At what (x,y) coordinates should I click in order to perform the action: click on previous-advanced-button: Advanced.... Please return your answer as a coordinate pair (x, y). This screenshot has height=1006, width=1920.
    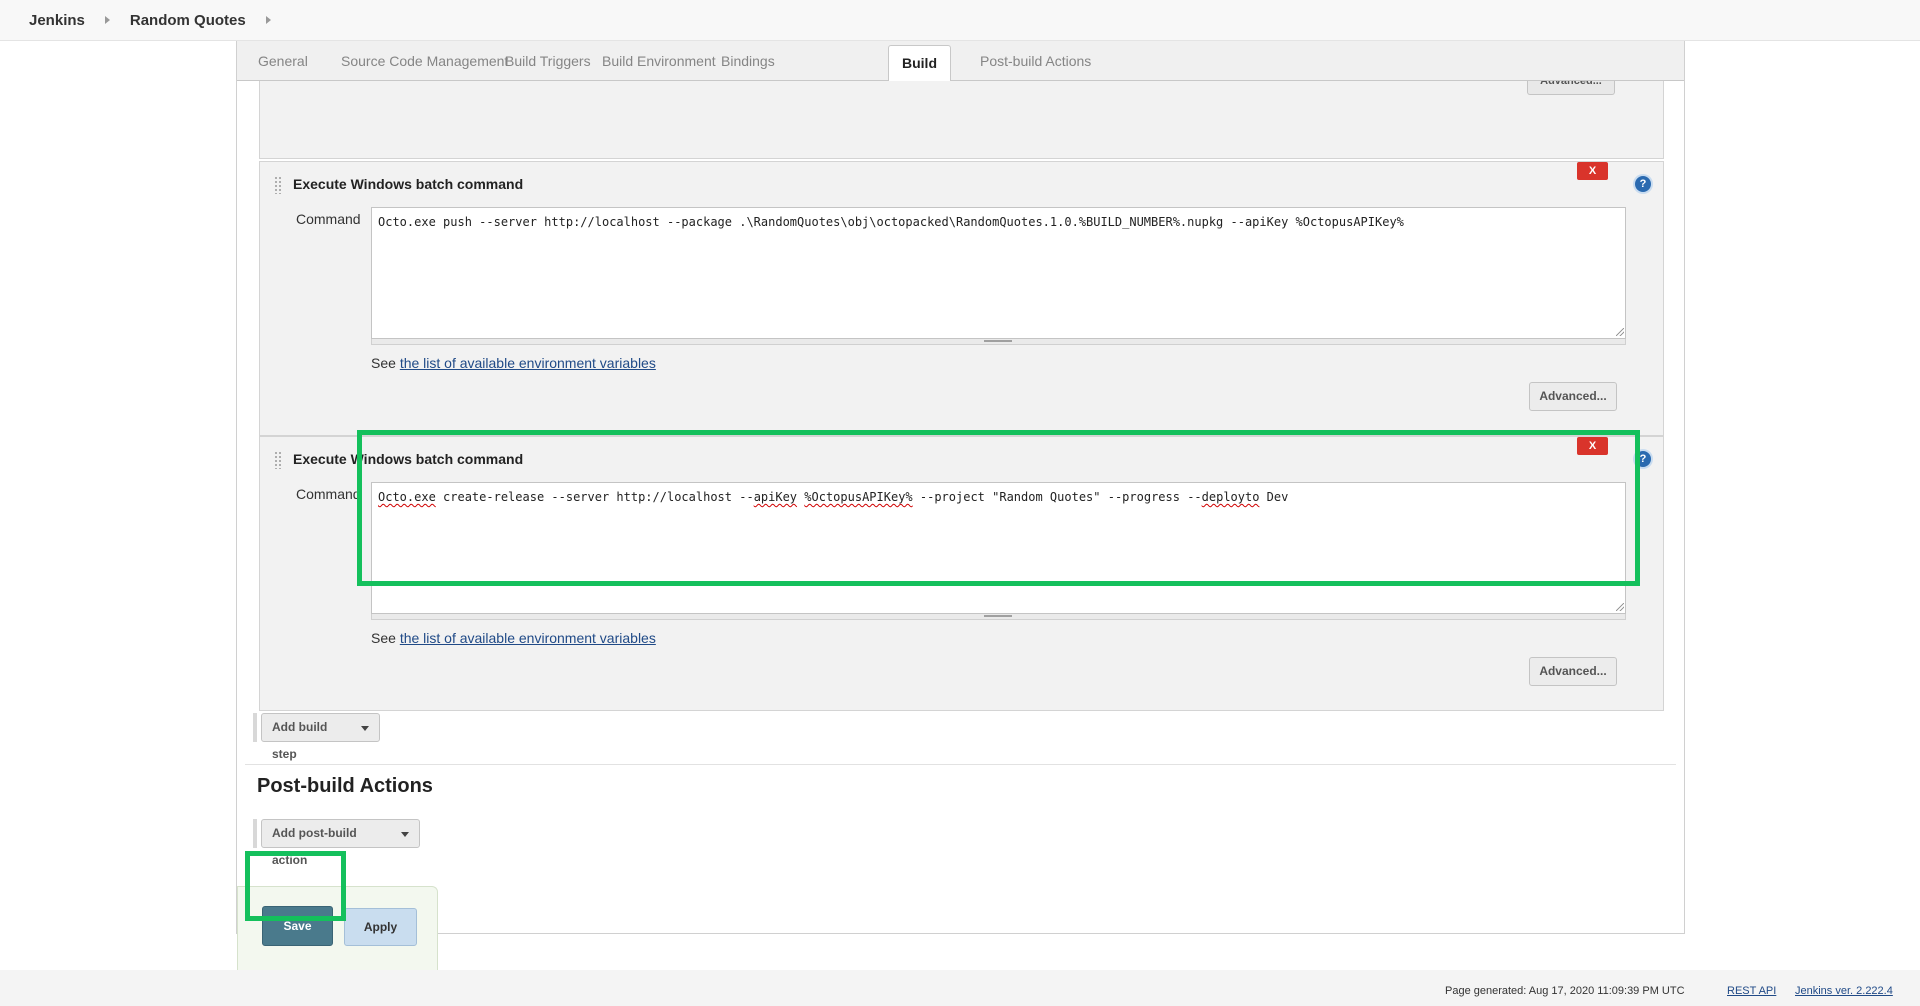
    Looking at the image, I should click on (1571, 88).